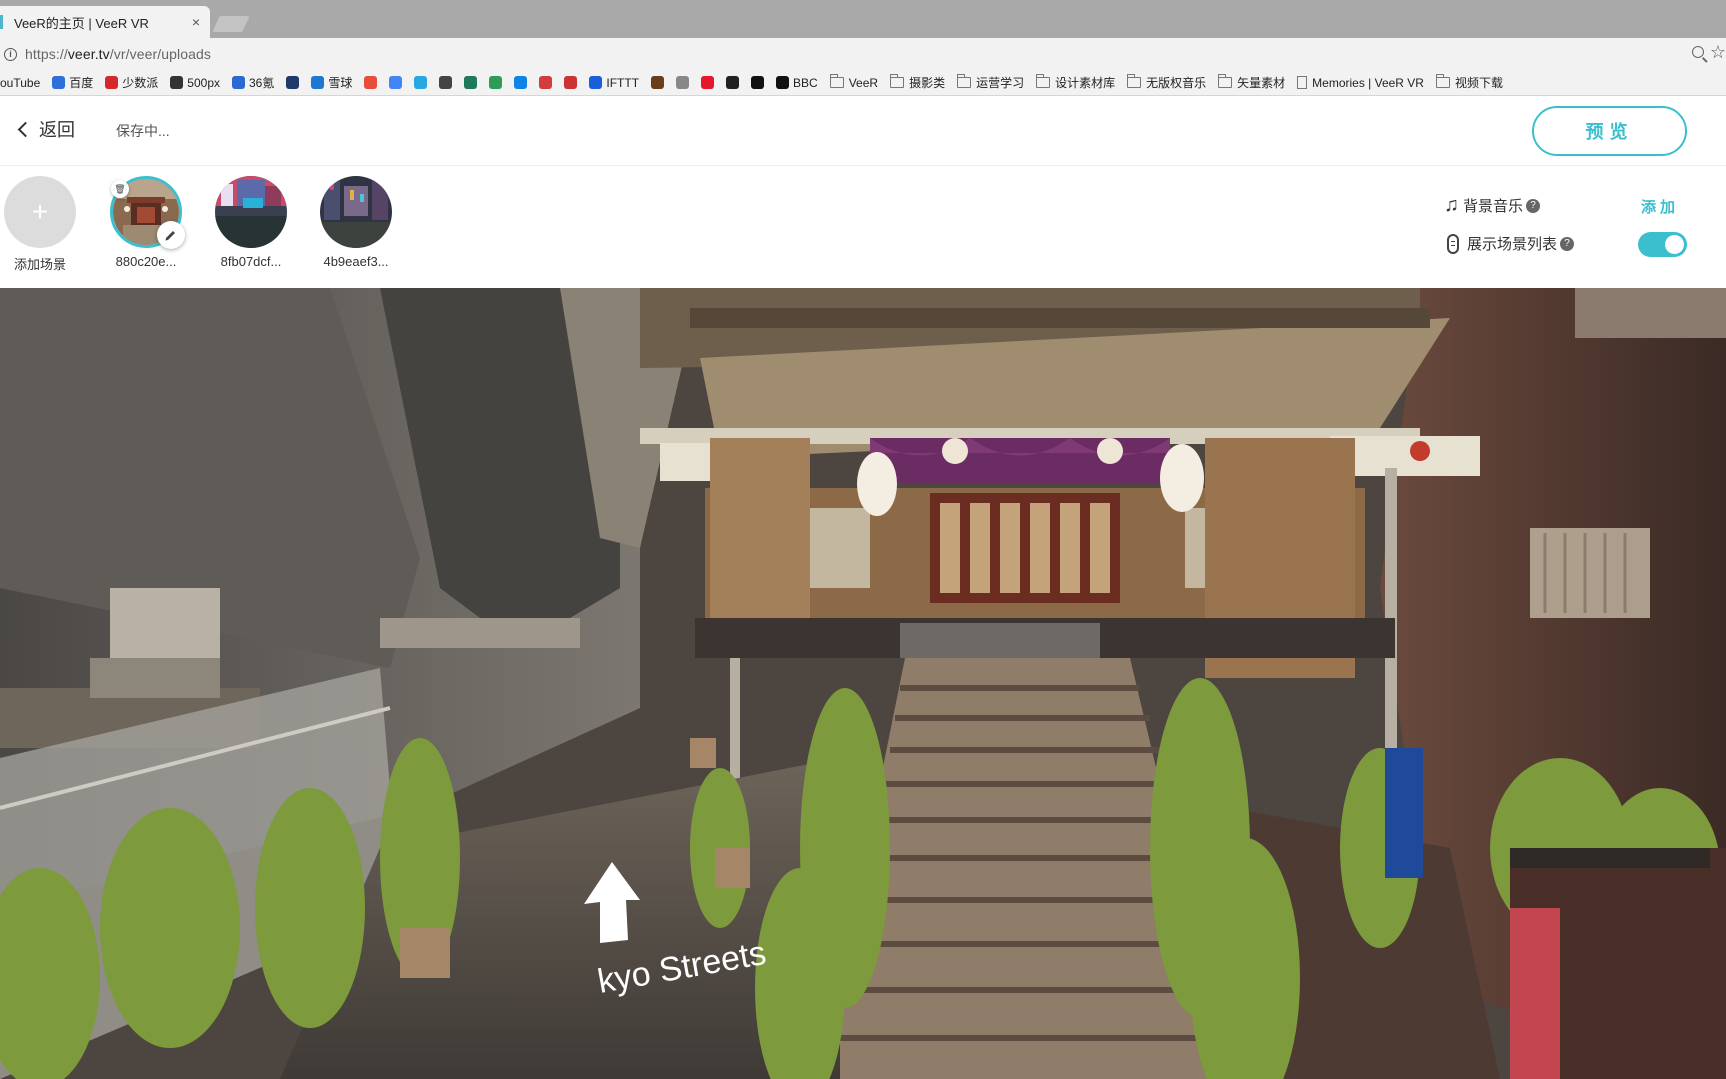 The height and width of the screenshot is (1079, 1726). I want to click on browser-tabstrip: VeeR的主页 | VeeR VR ×, so click(863, 19).